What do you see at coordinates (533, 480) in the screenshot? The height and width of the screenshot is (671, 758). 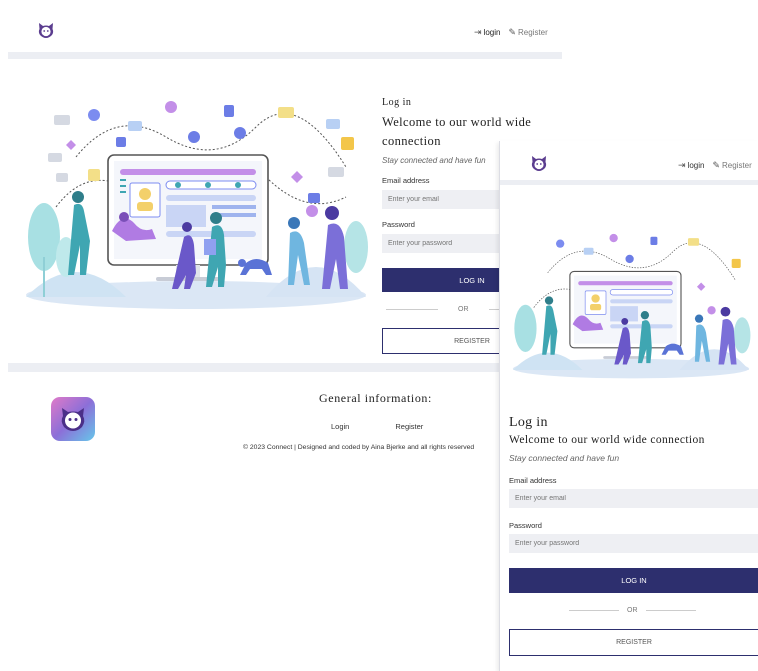 I see `email-label: Email address` at bounding box center [533, 480].